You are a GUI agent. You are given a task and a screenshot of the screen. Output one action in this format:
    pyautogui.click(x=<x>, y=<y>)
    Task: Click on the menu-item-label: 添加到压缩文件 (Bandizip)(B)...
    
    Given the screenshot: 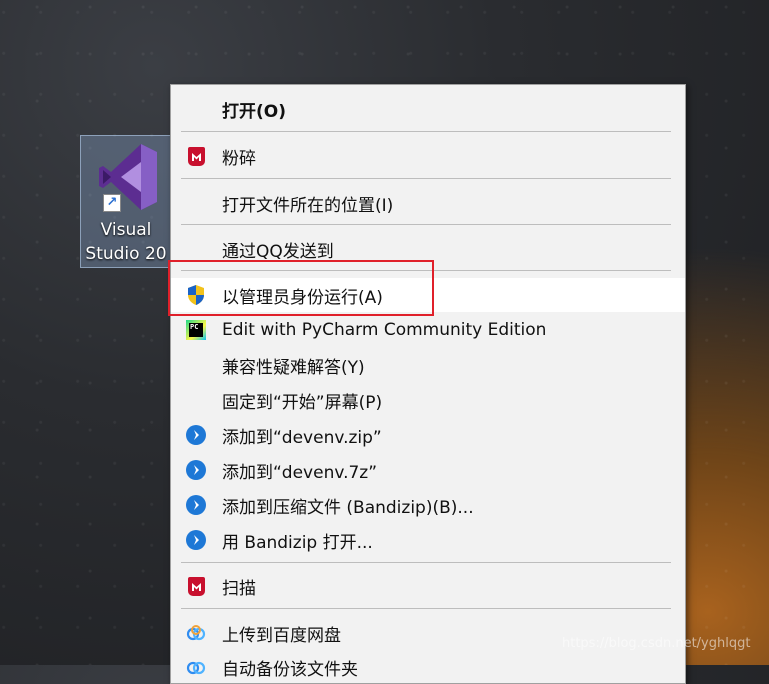 What is the action you would take?
    pyautogui.click(x=348, y=507)
    